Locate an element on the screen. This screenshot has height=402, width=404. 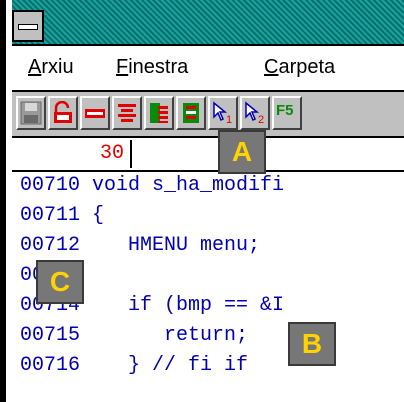
menu-finestra-rest: inestra is located at coordinates (158, 67).